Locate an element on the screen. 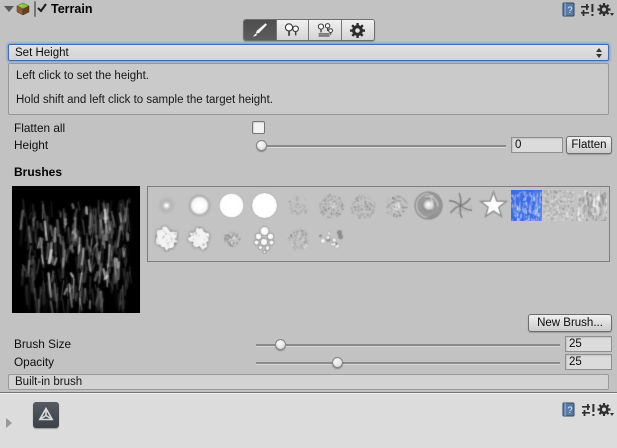  brush-splat-scatter is located at coordinates (395, 205).